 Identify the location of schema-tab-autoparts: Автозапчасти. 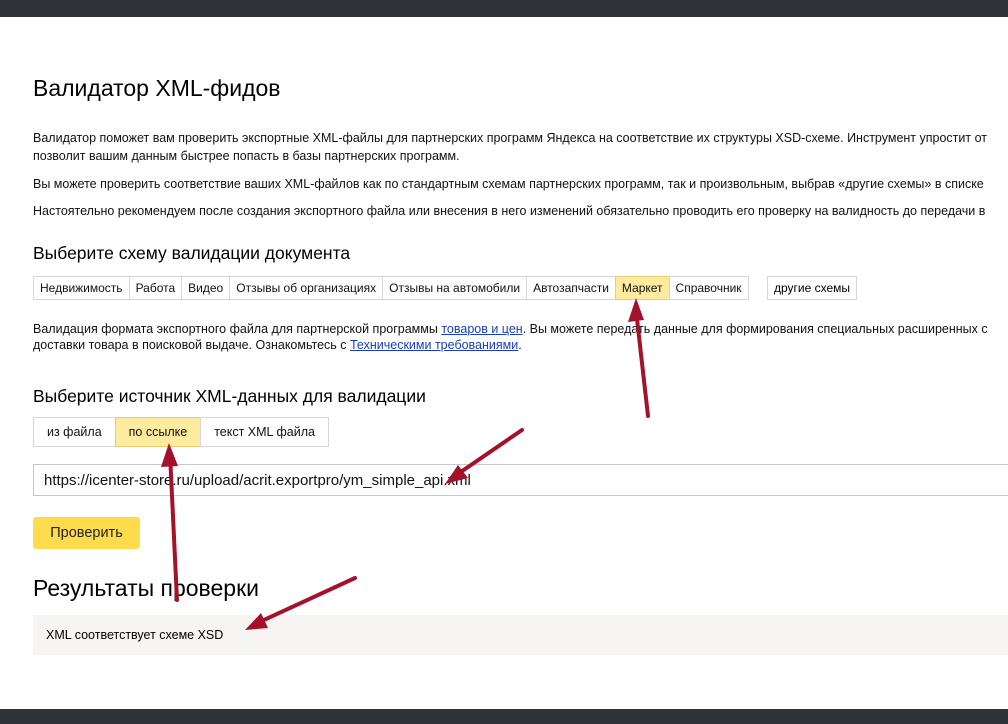
(571, 288).